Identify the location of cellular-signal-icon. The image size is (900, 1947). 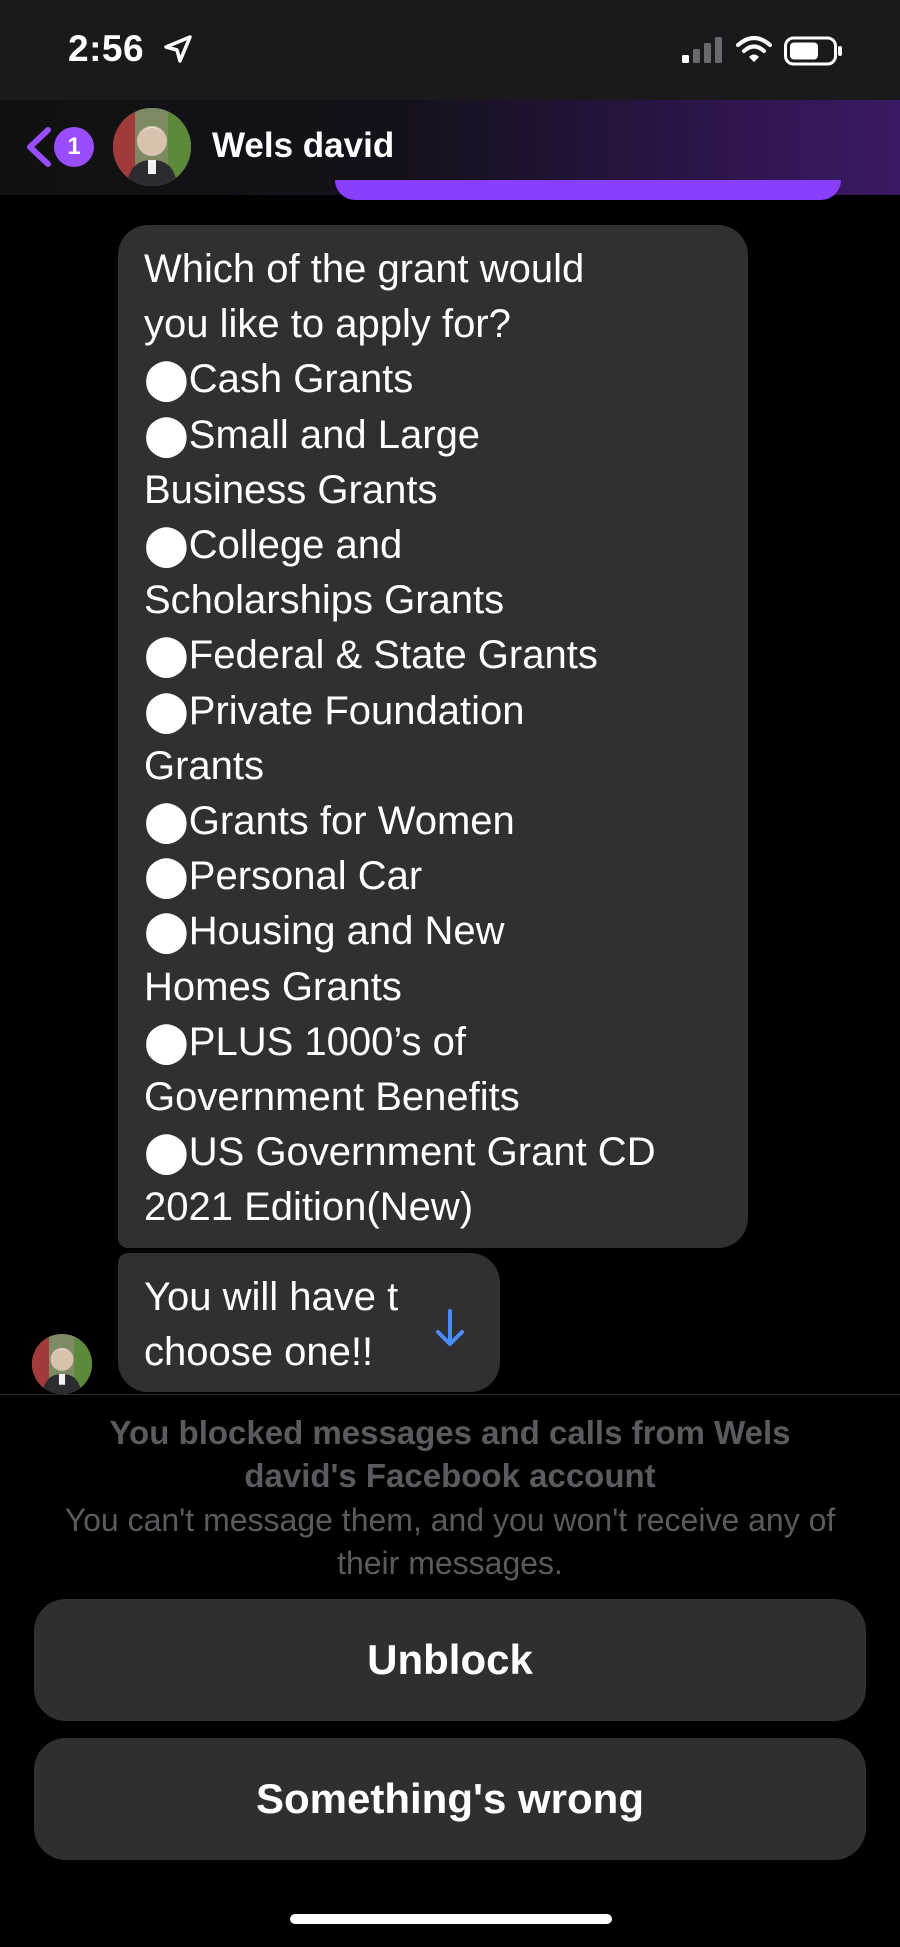
(702, 50).